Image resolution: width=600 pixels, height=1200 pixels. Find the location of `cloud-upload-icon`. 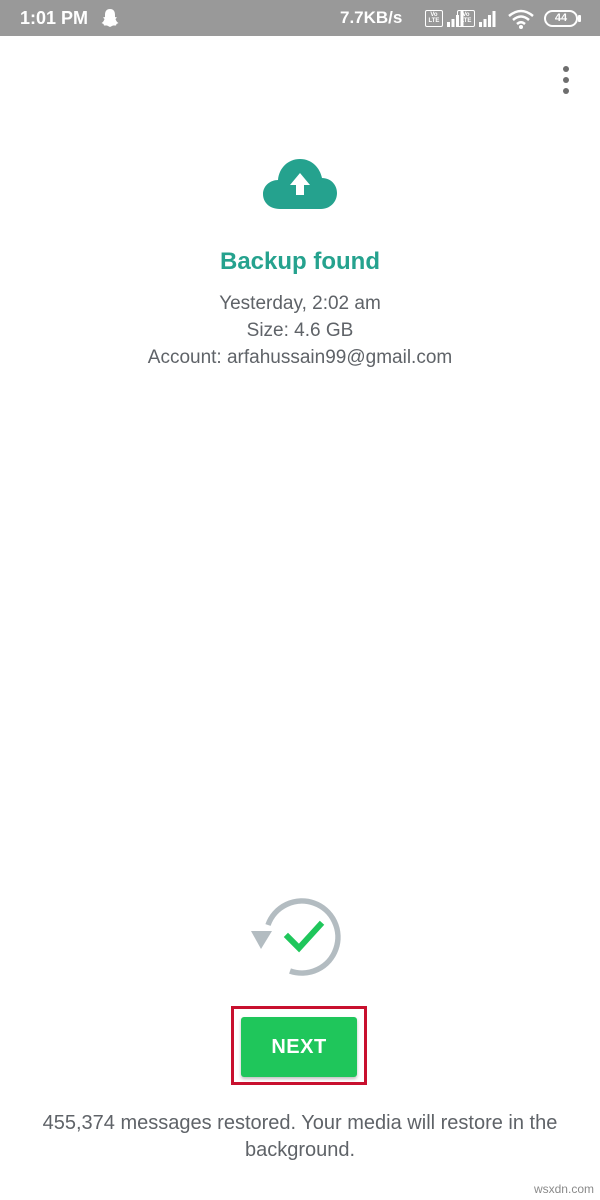

cloud-upload-icon is located at coordinates (300, 184).